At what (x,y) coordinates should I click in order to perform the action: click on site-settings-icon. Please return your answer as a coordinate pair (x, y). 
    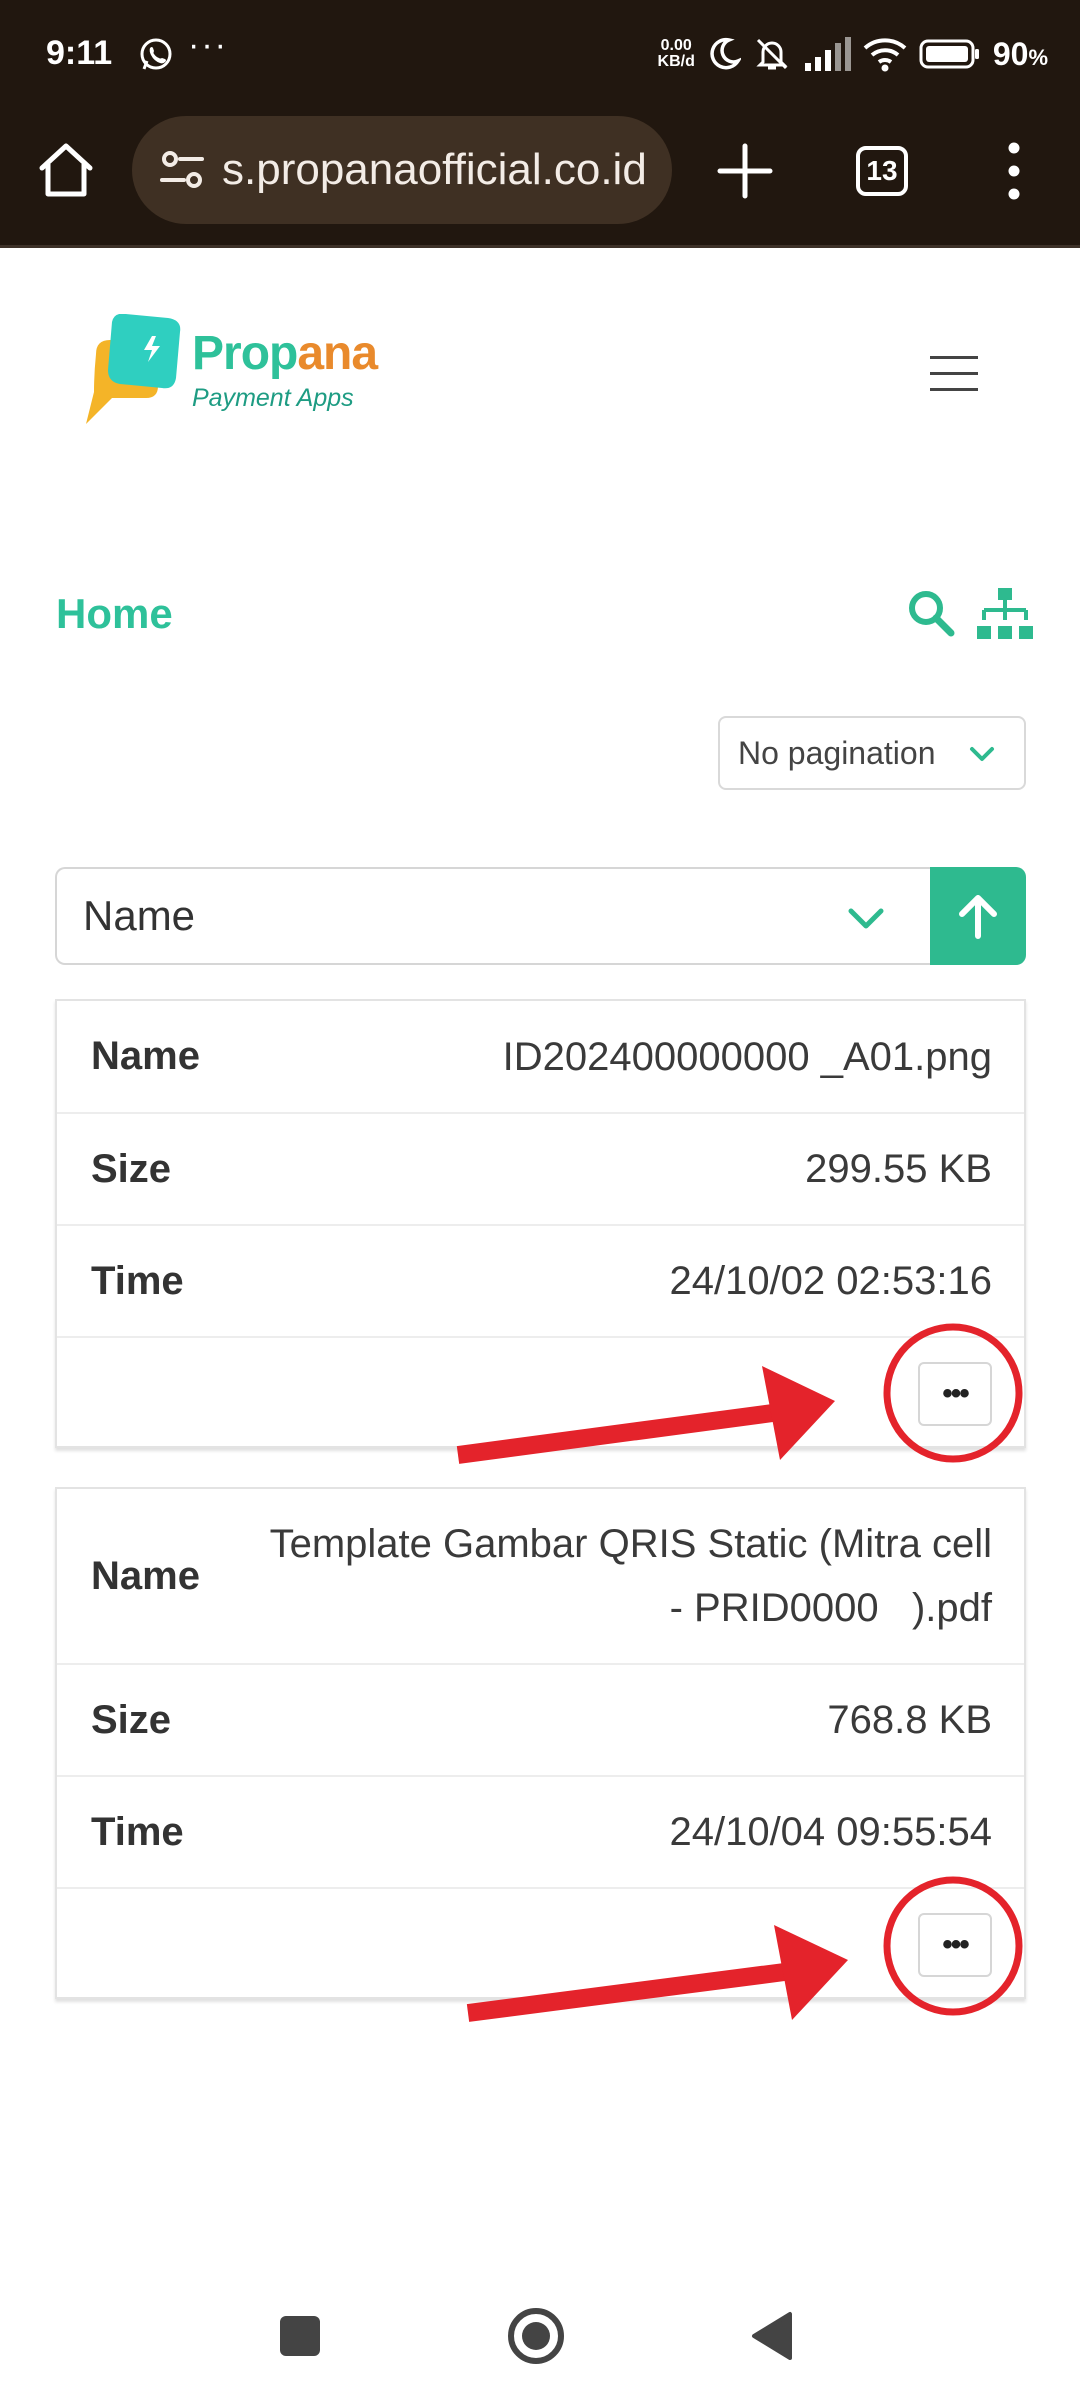
    Looking at the image, I should click on (182, 170).